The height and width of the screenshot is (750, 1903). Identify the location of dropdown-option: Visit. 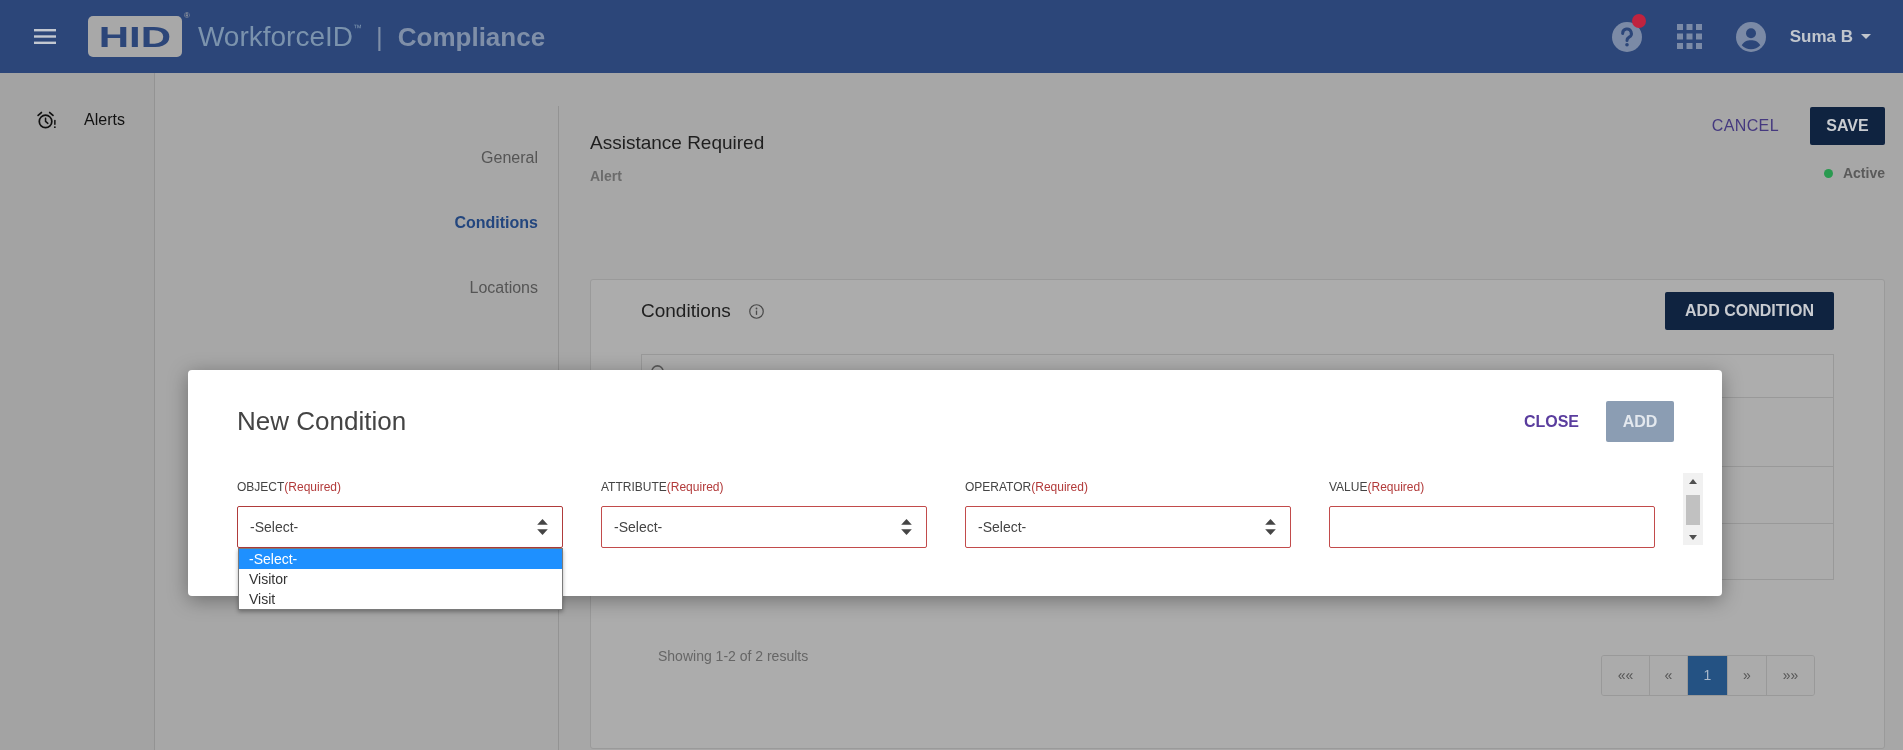
(400, 599).